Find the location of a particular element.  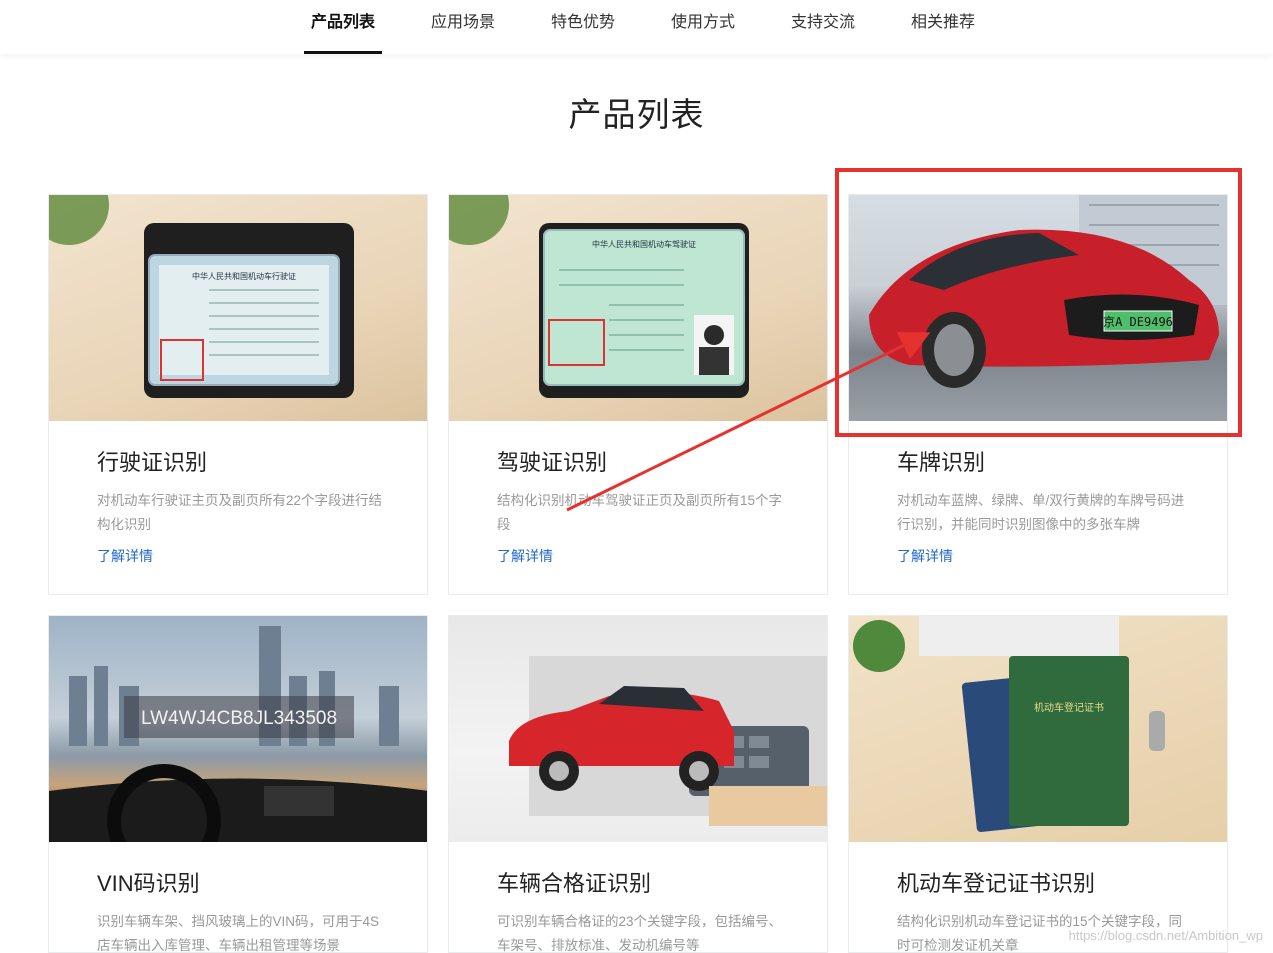

tab-usage: 使用方式 is located at coordinates (703, 27).